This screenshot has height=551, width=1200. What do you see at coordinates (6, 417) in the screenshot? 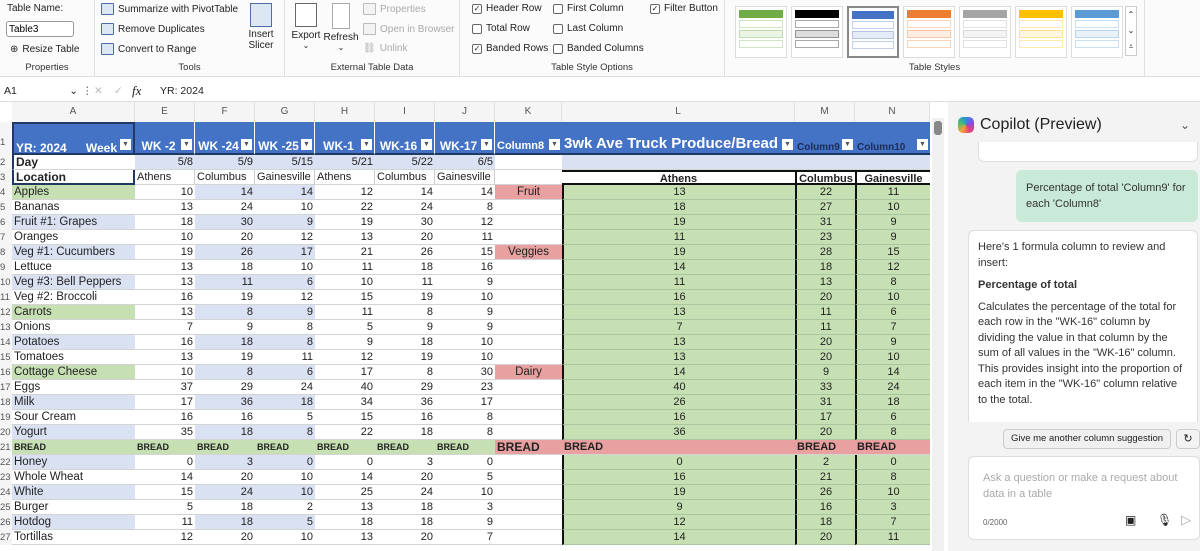
I see `row-header: 19` at bounding box center [6, 417].